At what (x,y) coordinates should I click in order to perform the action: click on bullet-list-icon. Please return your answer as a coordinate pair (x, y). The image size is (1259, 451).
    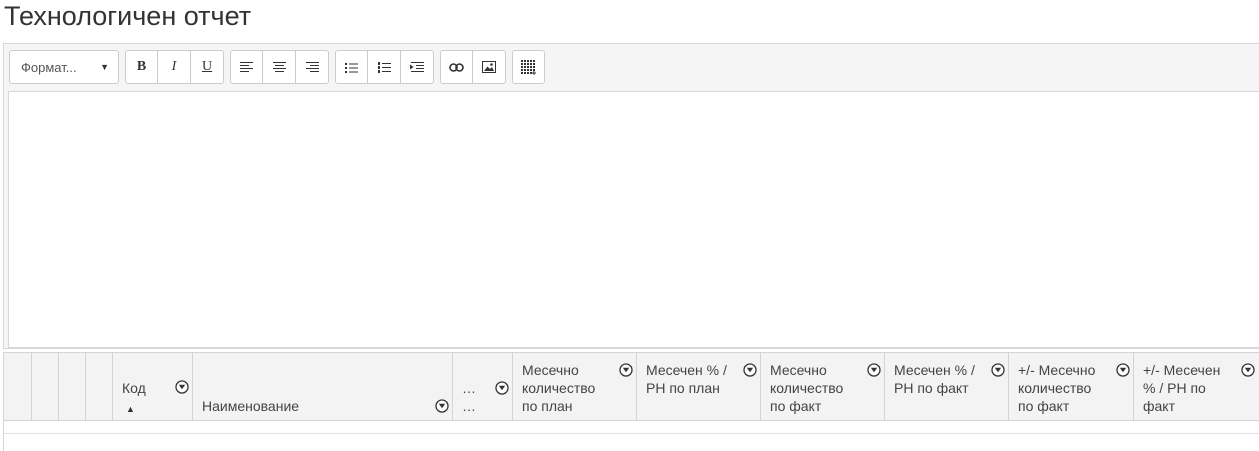
    Looking at the image, I should click on (351, 67).